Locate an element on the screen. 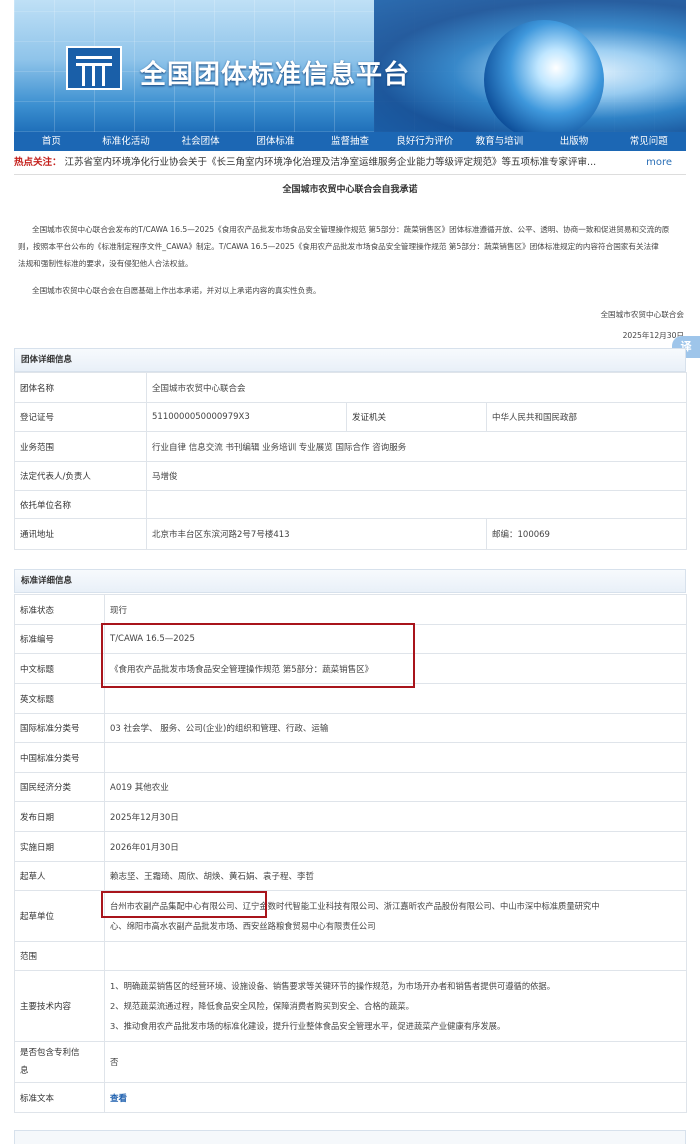 This screenshot has width=700, height=1144. declaration-signer: 全国城市农贸中心联合会 is located at coordinates (642, 314).